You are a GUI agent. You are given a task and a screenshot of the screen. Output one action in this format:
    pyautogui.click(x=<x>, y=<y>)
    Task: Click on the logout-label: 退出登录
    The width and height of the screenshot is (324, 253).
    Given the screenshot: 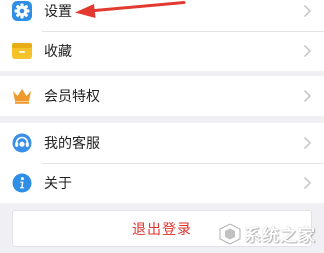 What is the action you would take?
    pyautogui.click(x=162, y=229)
    